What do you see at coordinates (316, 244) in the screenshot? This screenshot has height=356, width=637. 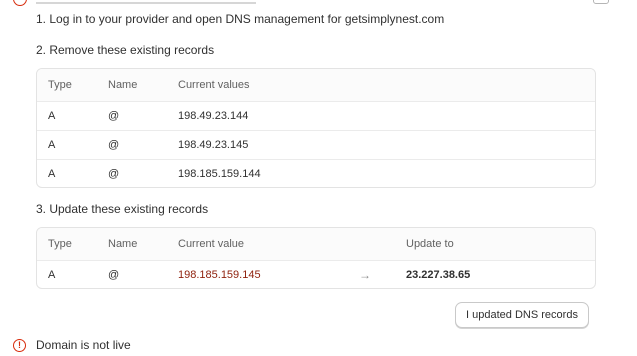 I see `table-header-row: Type Name Current value Update to` at bounding box center [316, 244].